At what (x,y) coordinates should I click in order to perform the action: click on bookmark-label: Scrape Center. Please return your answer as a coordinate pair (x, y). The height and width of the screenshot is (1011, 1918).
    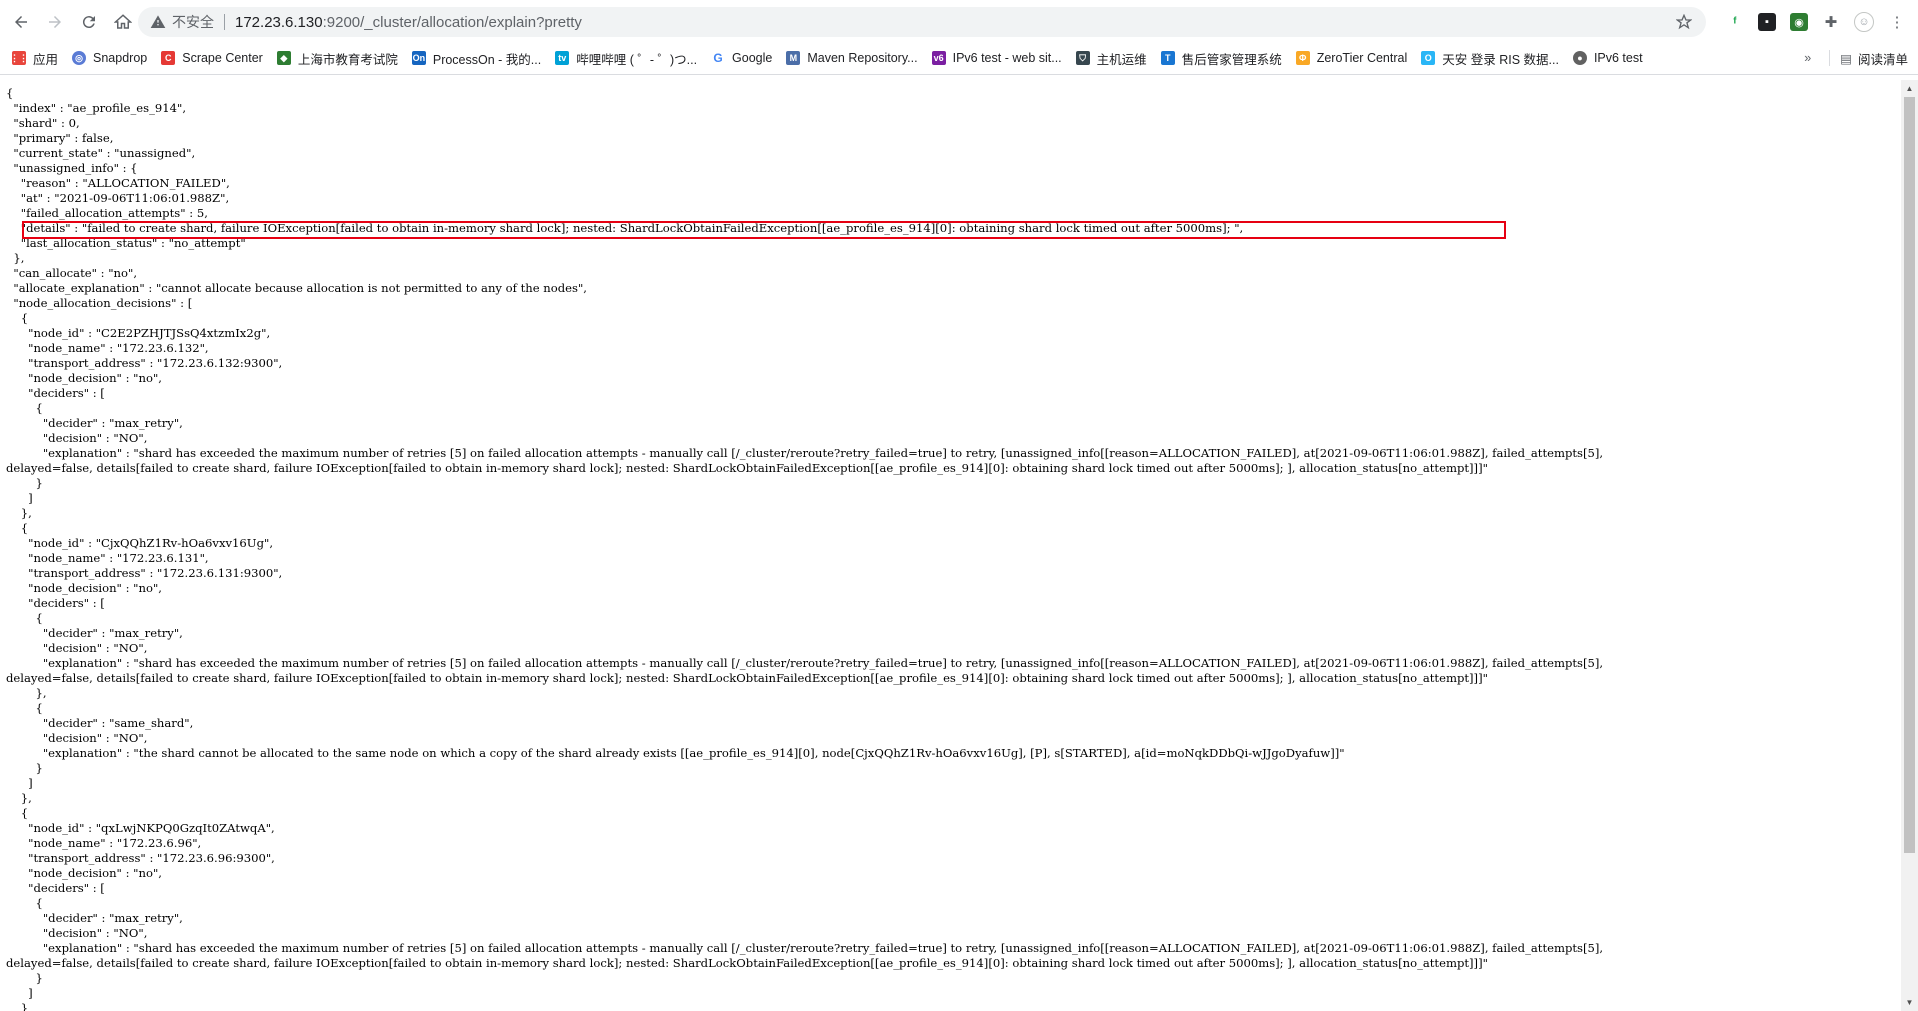
    Looking at the image, I should click on (222, 58).